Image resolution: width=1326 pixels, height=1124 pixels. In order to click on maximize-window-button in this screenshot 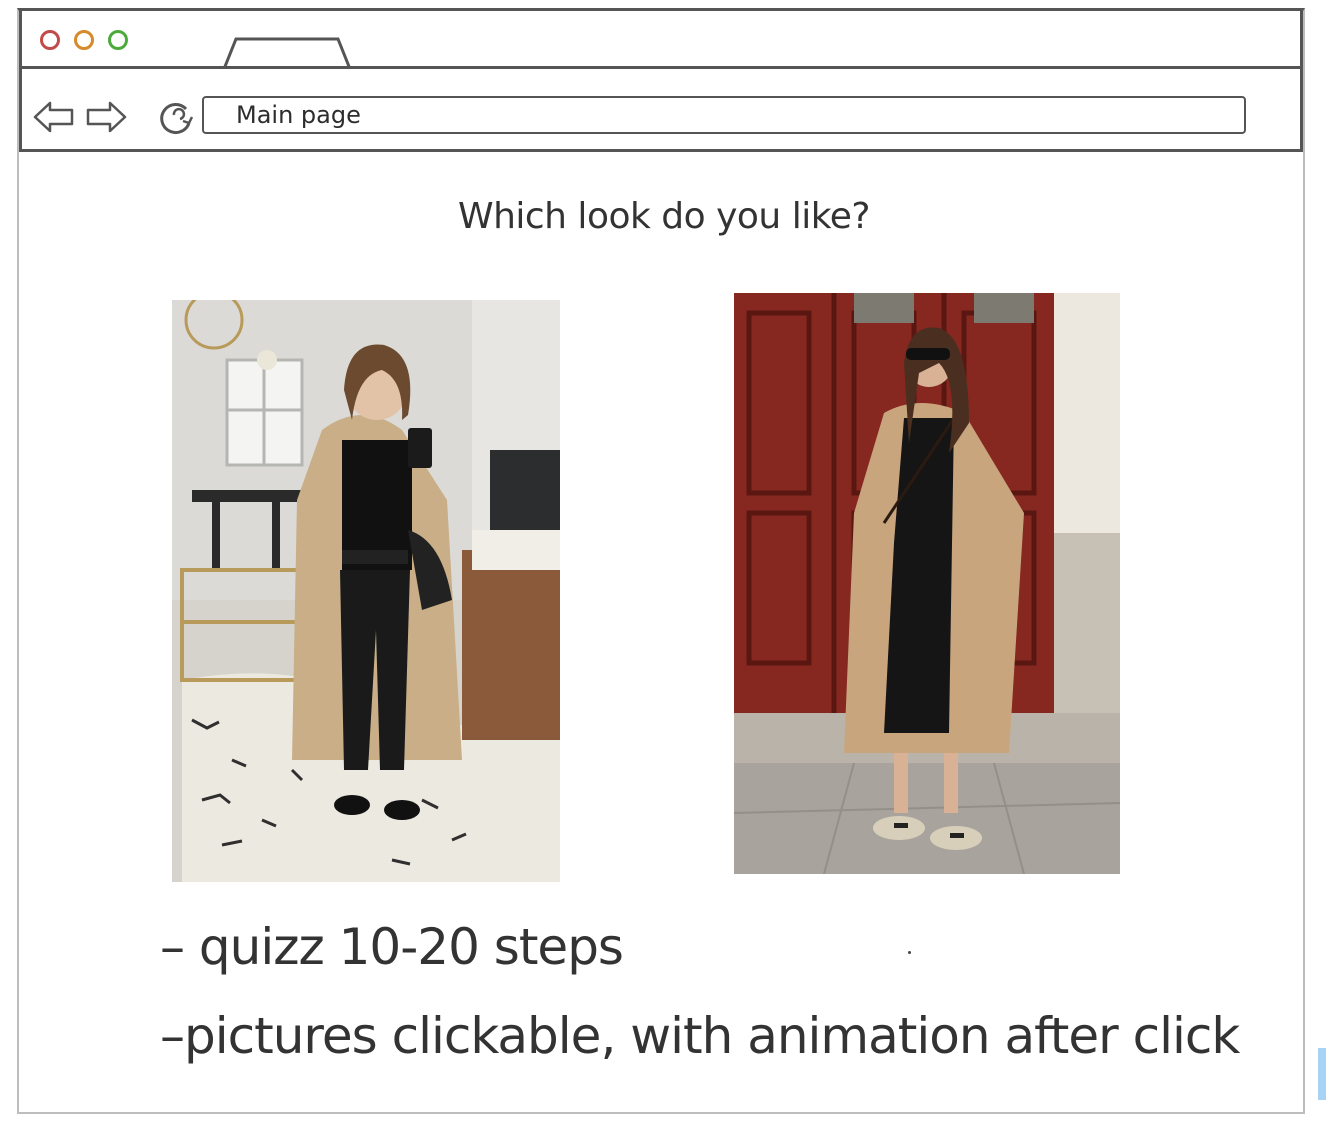, I will do `click(118, 40)`.